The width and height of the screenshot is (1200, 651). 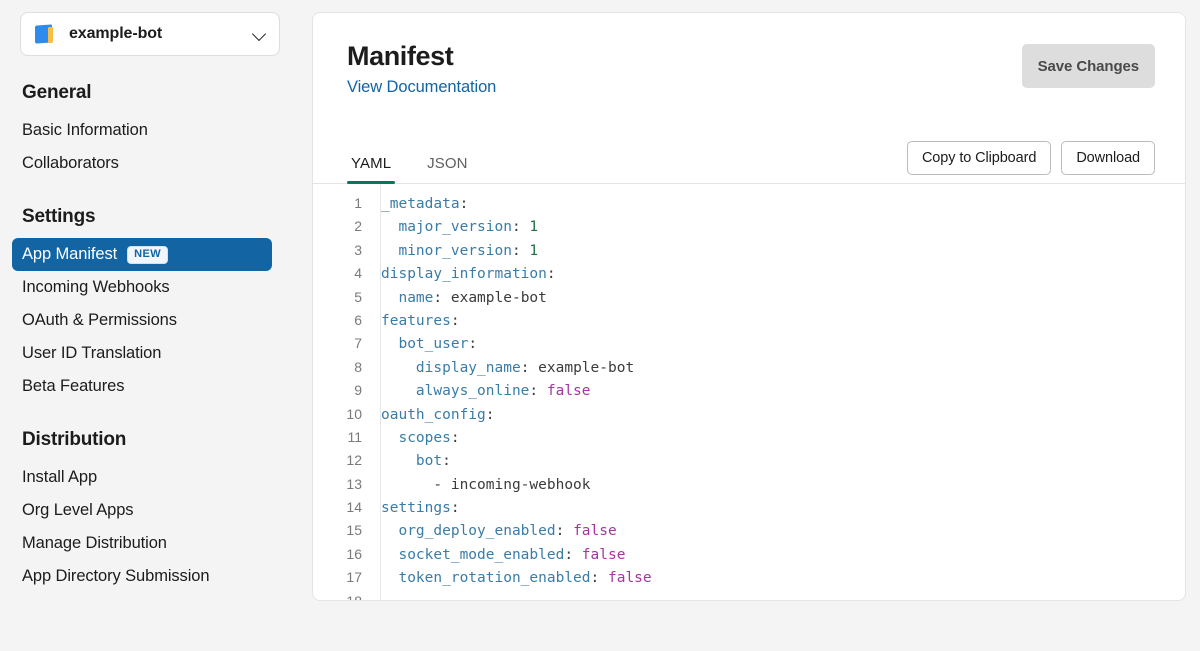 I want to click on line-content: - incoming-webhook, so click(x=486, y=484).